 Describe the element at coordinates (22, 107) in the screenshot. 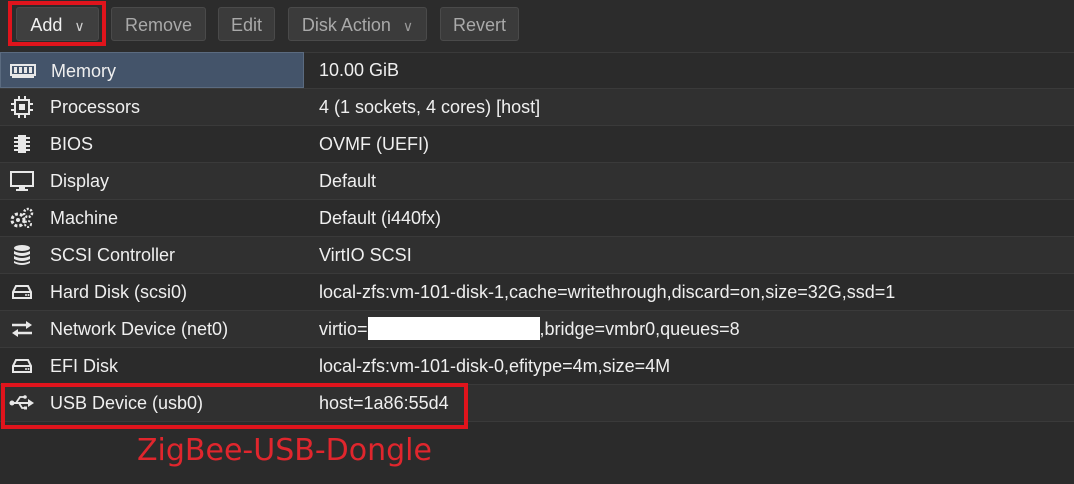

I see `cpu-icon` at that location.